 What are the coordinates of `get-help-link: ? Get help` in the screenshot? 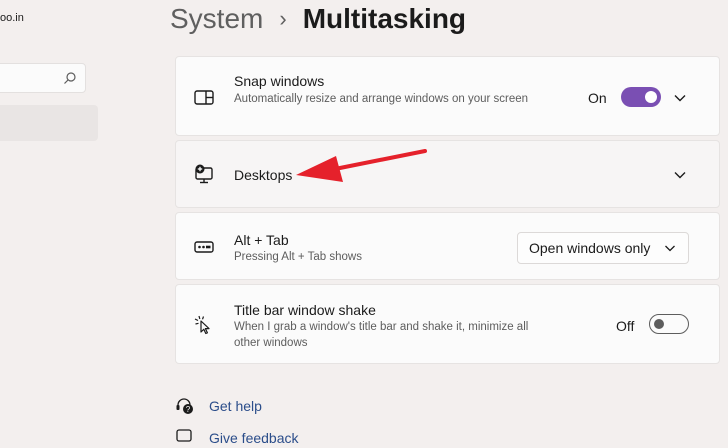 It's located at (218, 406).